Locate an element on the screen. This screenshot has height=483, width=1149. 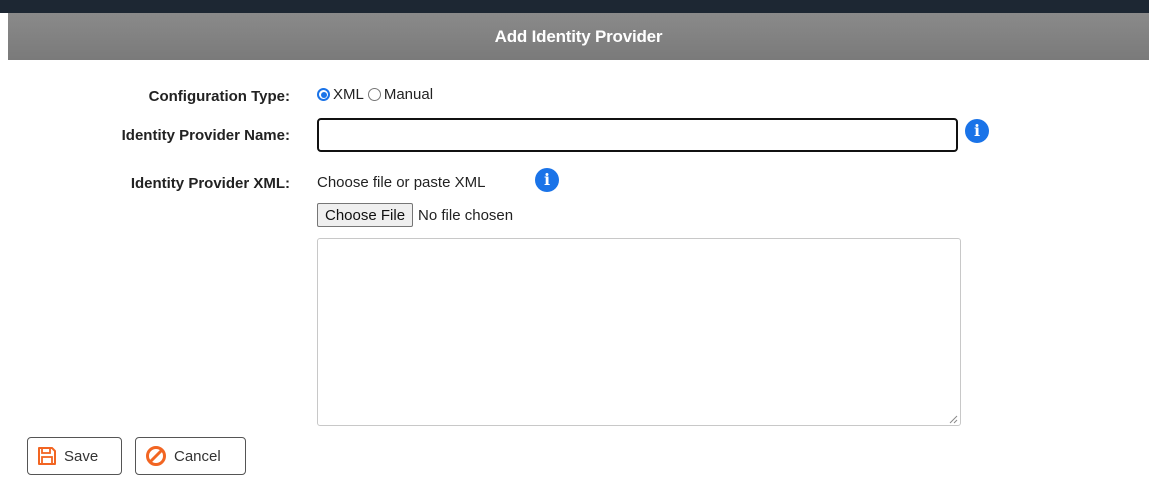
identity-provider-xml-label: Identity Provider XML: is located at coordinates (210, 183).